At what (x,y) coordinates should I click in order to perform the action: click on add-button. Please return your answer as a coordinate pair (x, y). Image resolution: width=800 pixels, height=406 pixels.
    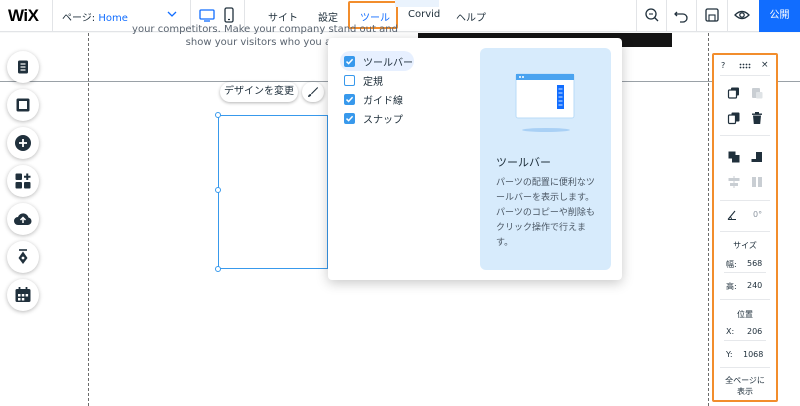
    Looking at the image, I should click on (23, 143).